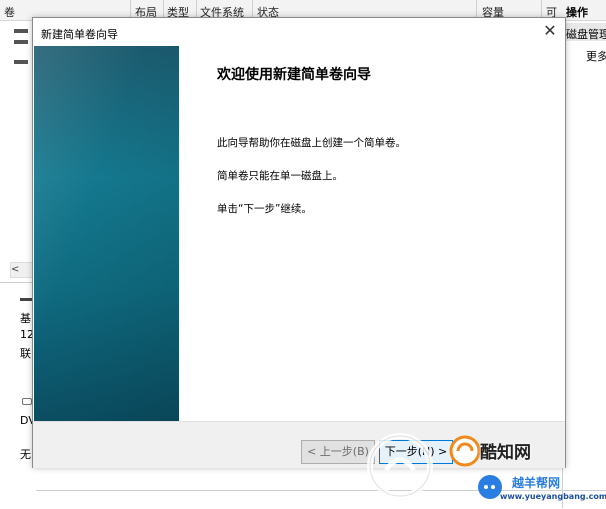 Image resolution: width=606 pixels, height=509 pixels. I want to click on close-icon: ✕, so click(550, 31).